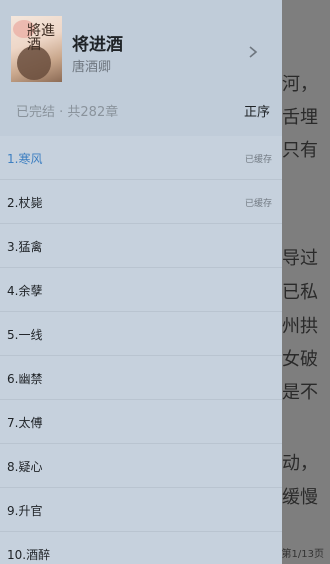 The image size is (330, 564). I want to click on chapter-row: 8.疑心, so click(141, 466).